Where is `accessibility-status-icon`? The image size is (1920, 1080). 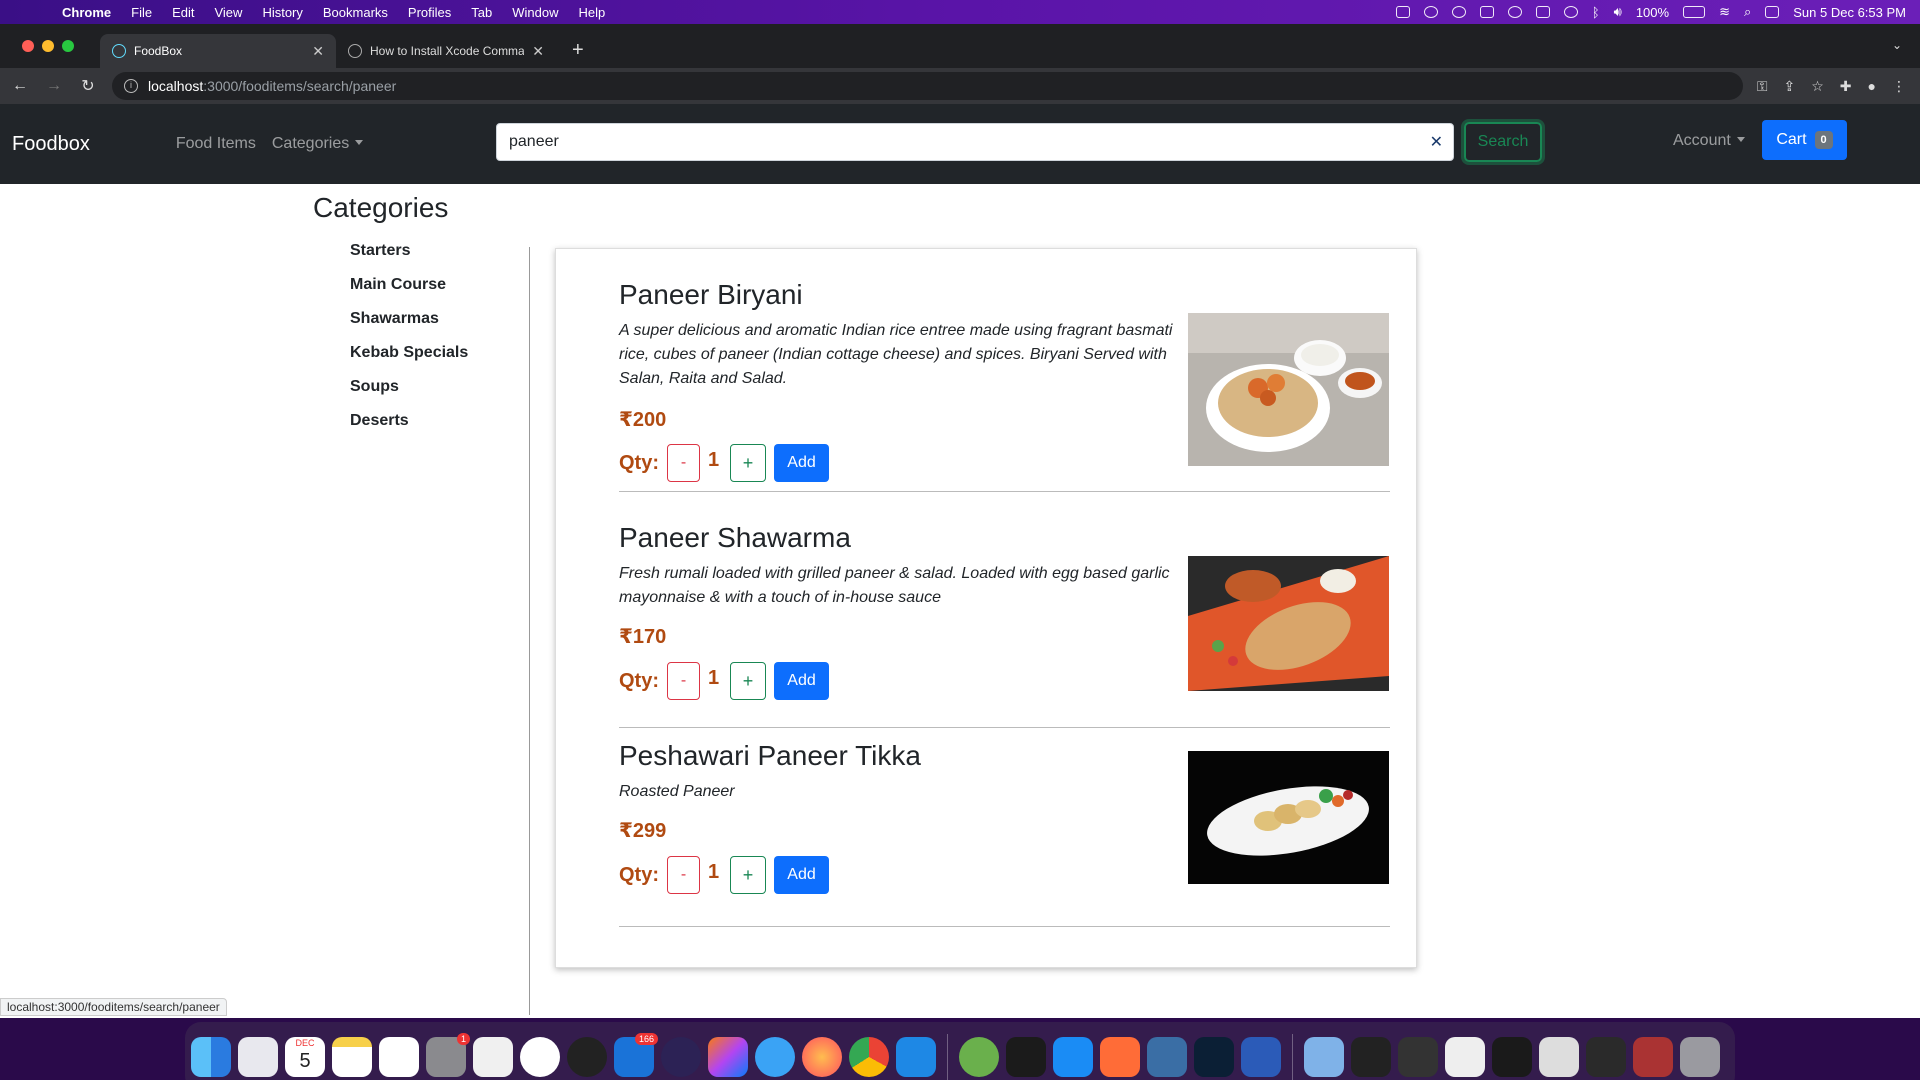 accessibility-status-icon is located at coordinates (1430, 12).